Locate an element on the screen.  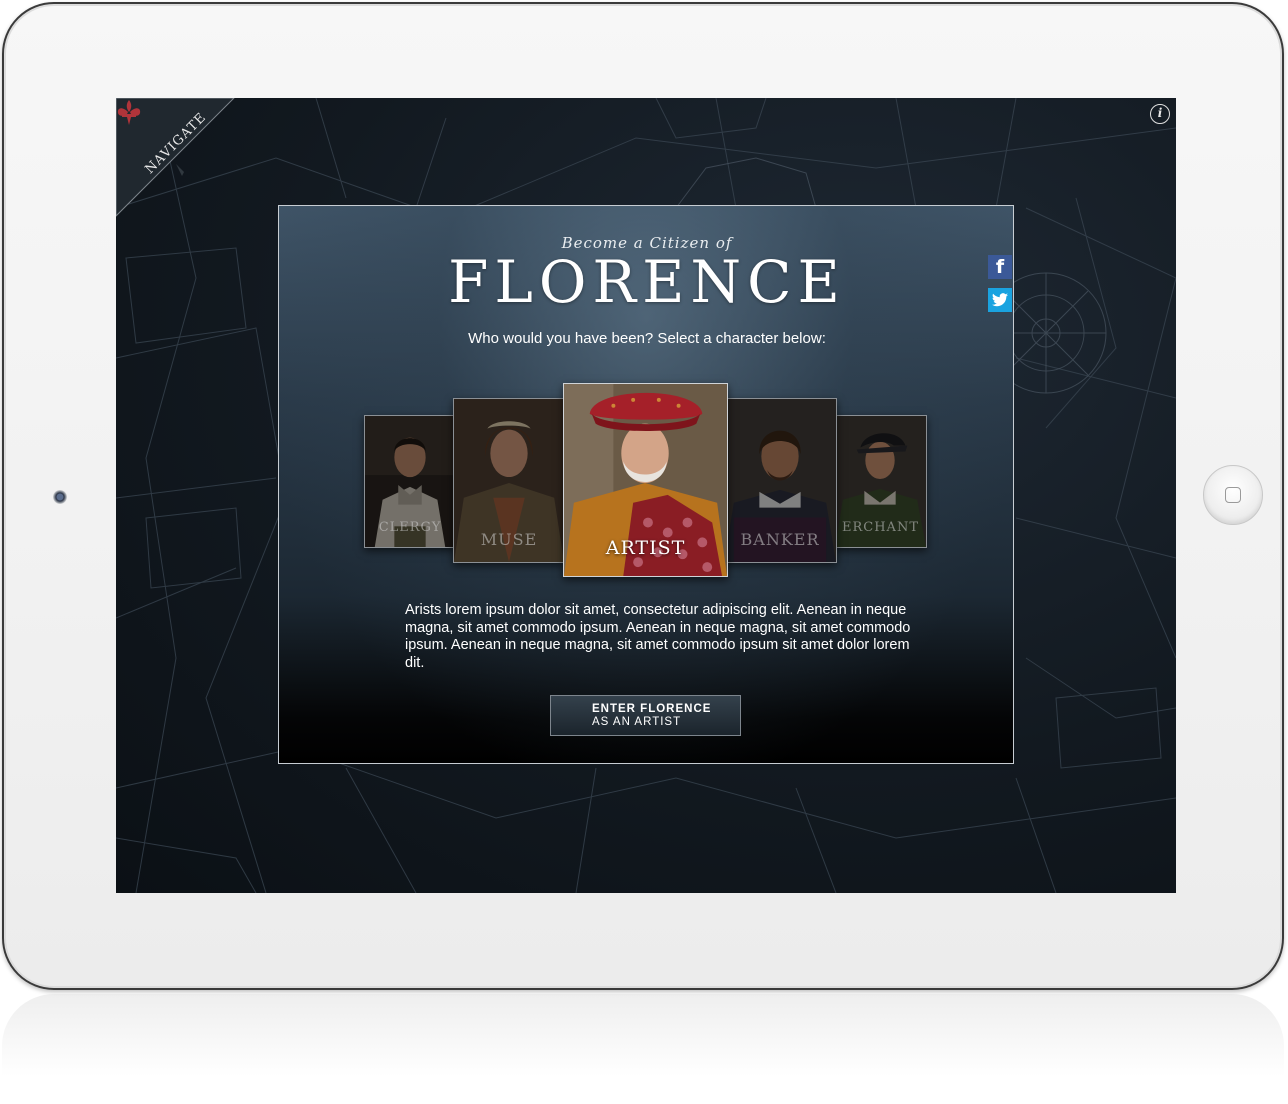
twitter-share-button is located at coordinates (1000, 300).